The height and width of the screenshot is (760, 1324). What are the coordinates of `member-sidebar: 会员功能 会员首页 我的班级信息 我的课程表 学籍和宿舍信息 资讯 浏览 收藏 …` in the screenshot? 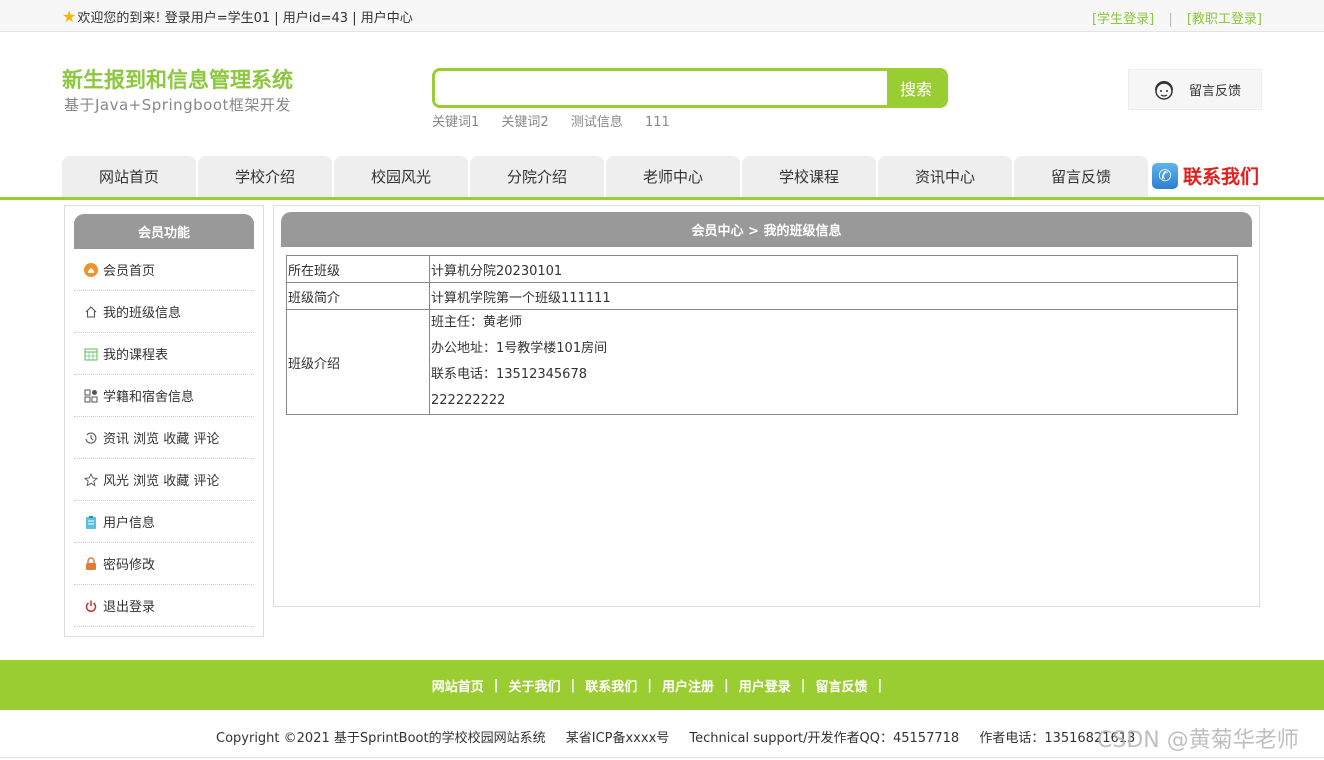 It's located at (164, 421).